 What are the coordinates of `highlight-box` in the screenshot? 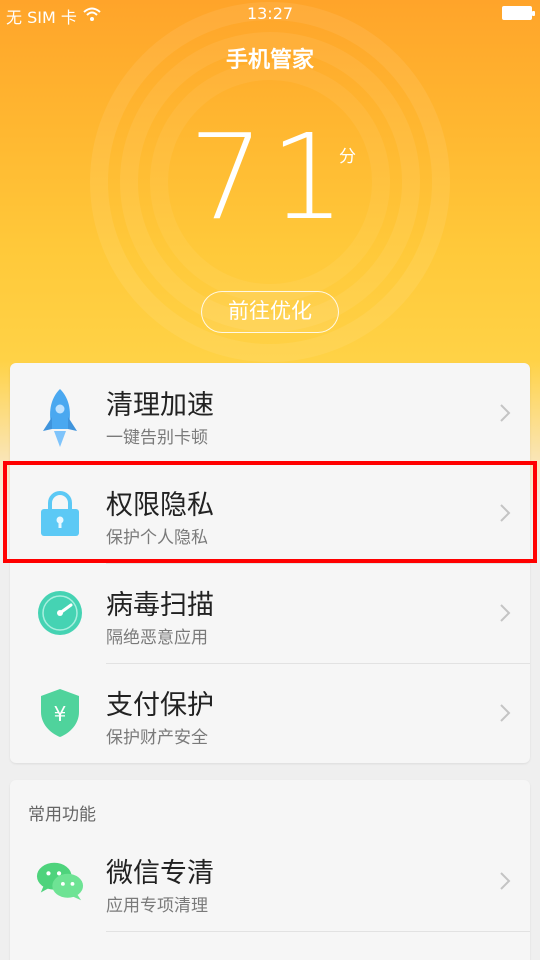 It's located at (270, 512).